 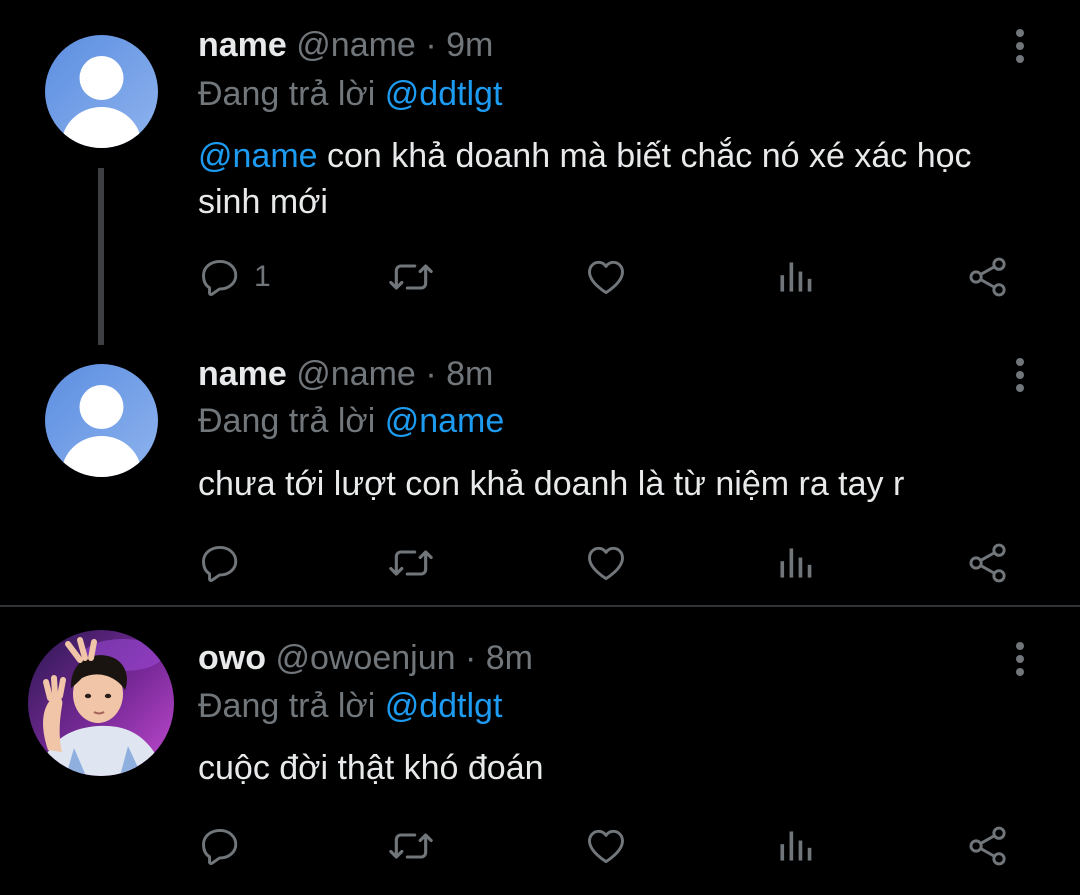 I want to click on tweet-header: owo @owoenjun · 8m, so click(x=365, y=658).